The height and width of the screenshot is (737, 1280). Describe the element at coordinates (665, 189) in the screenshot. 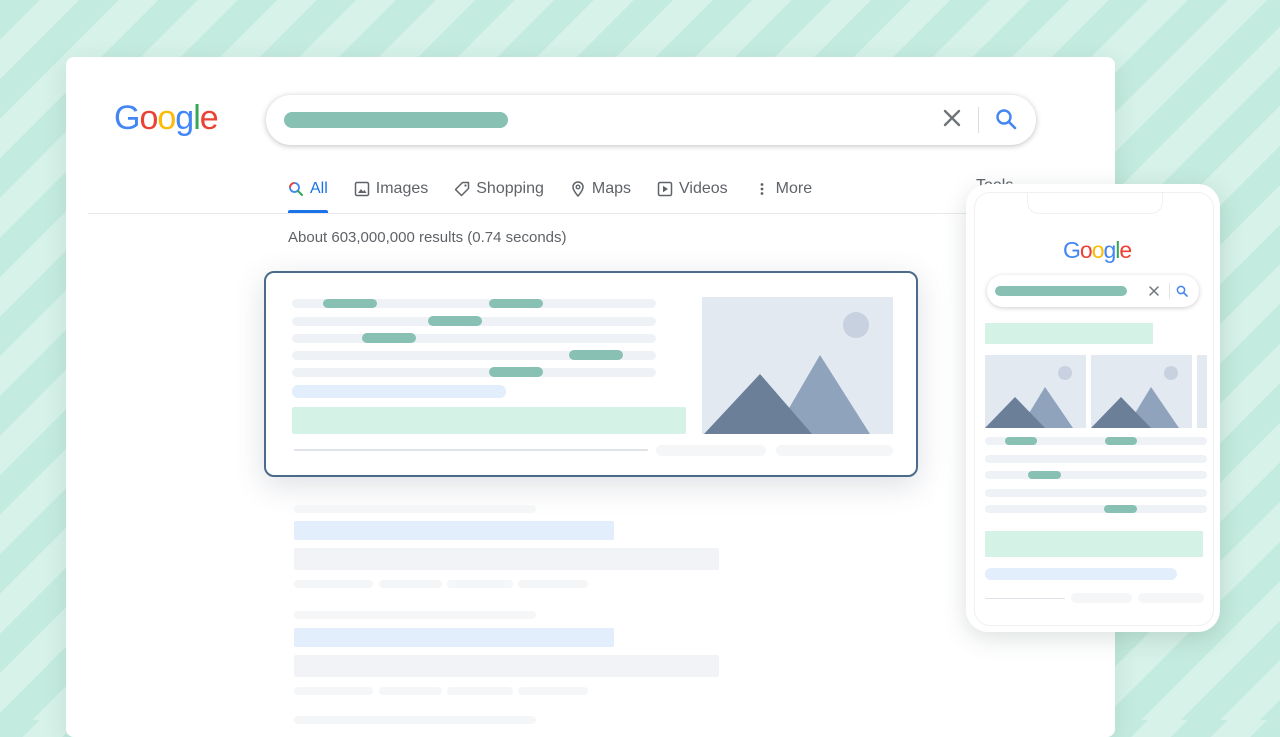

I see `play-icon` at that location.